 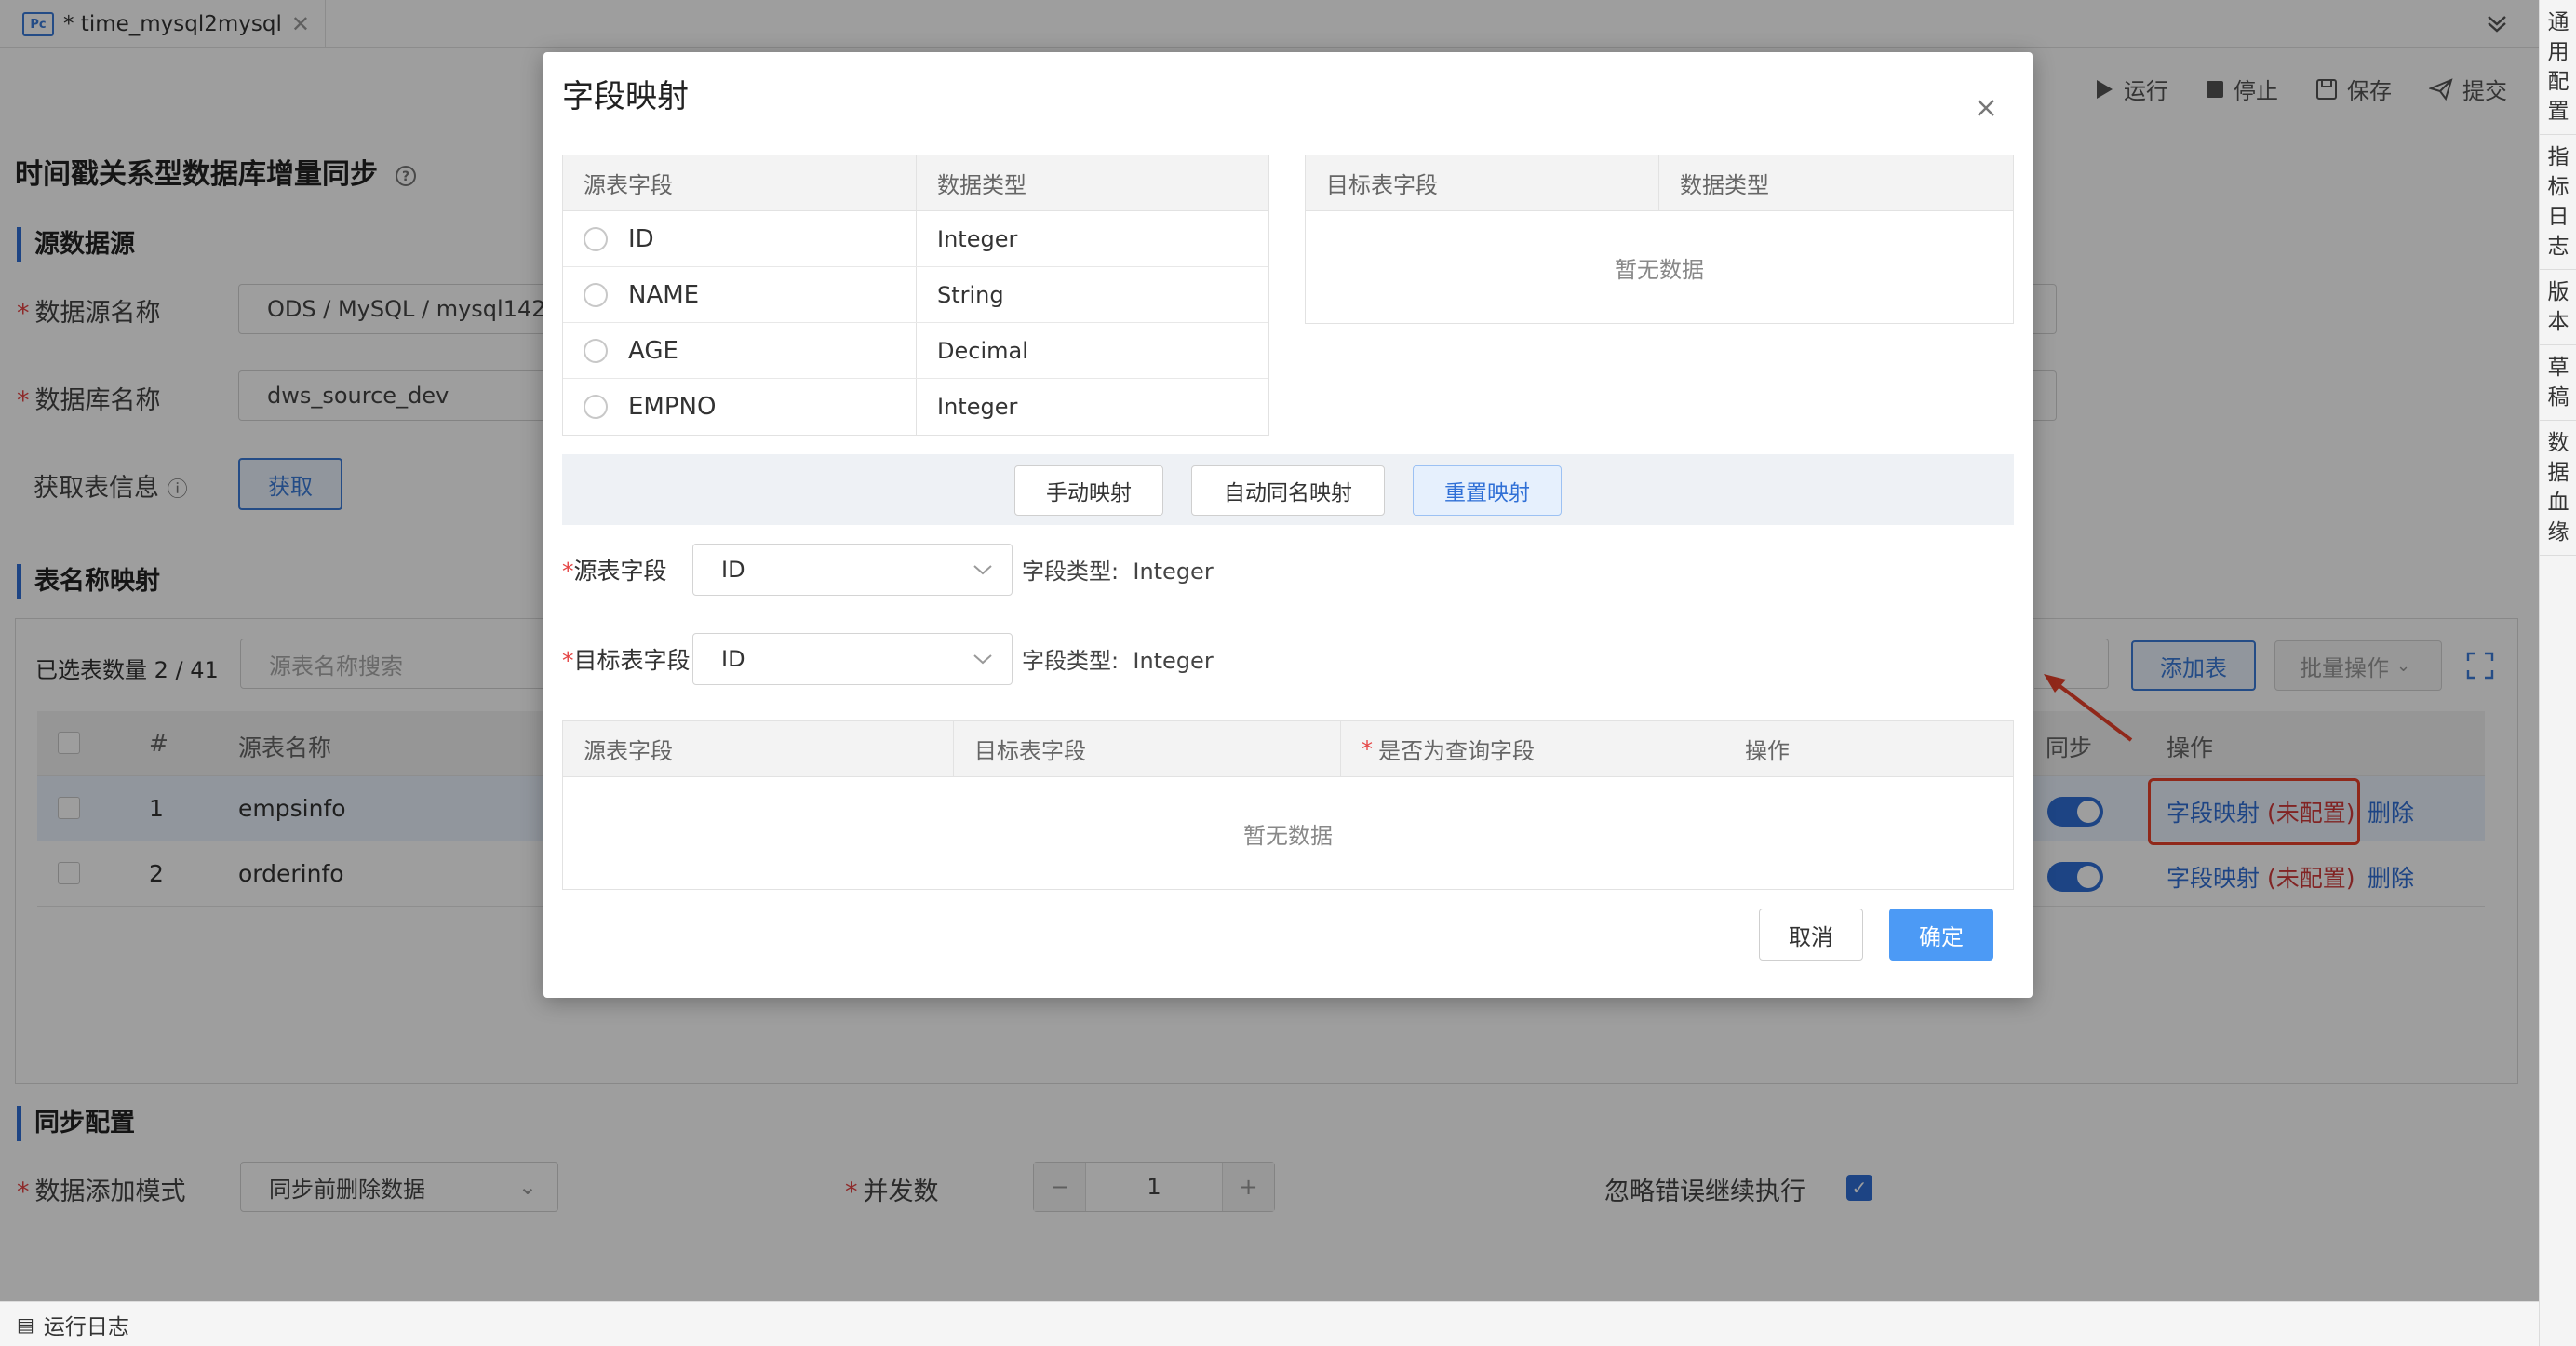 I want to click on dialog-title: 字段映射, so click(x=625, y=96).